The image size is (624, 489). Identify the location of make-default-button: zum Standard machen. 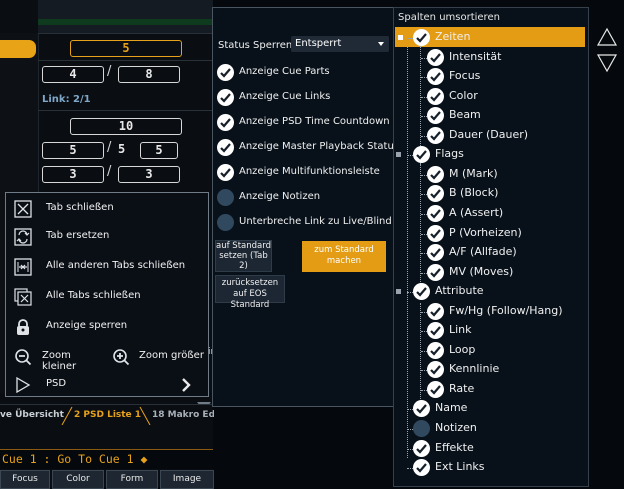
(344, 256).